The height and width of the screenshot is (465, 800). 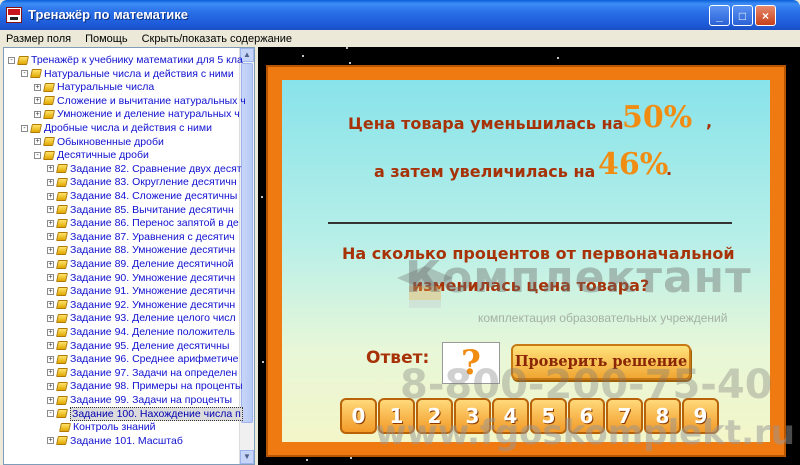 What do you see at coordinates (128, 128) in the screenshot?
I see `tree-item-label: Дробные числа и действия с ними` at bounding box center [128, 128].